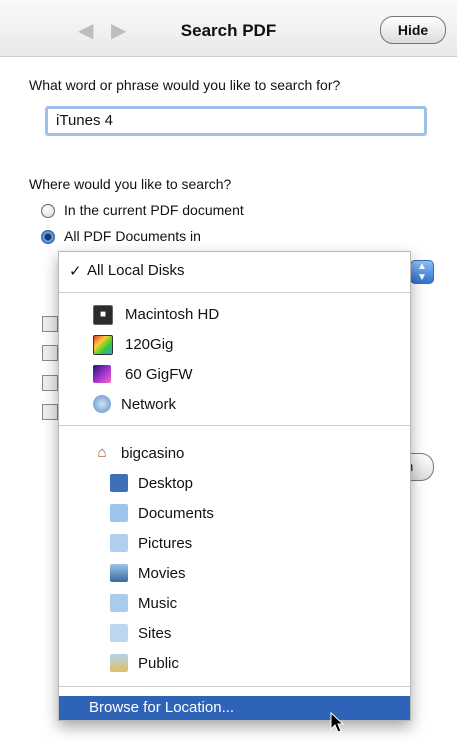  I want to click on menu-item-pictures: Pictures, so click(234, 544).